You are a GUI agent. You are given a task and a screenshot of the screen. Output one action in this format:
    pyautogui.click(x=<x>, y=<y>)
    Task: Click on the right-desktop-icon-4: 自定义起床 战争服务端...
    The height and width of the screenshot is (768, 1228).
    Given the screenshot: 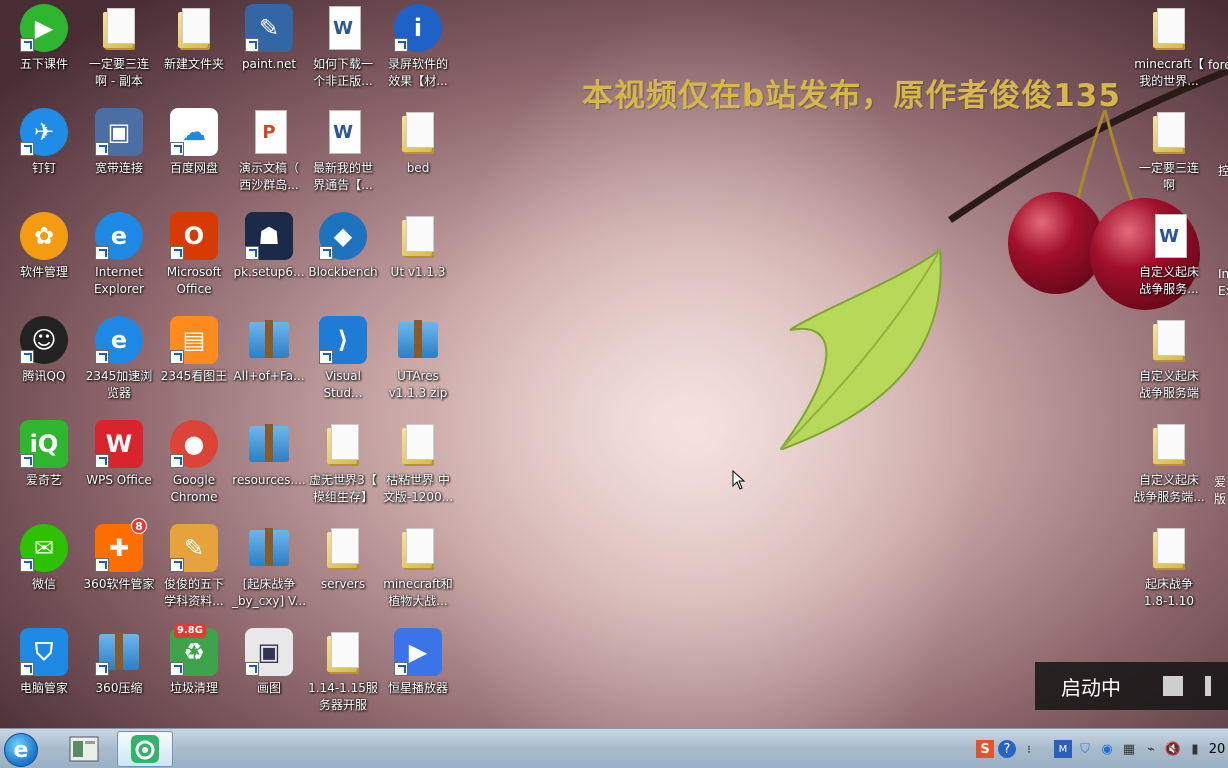 What is the action you would take?
    pyautogui.click(x=1169, y=470)
    